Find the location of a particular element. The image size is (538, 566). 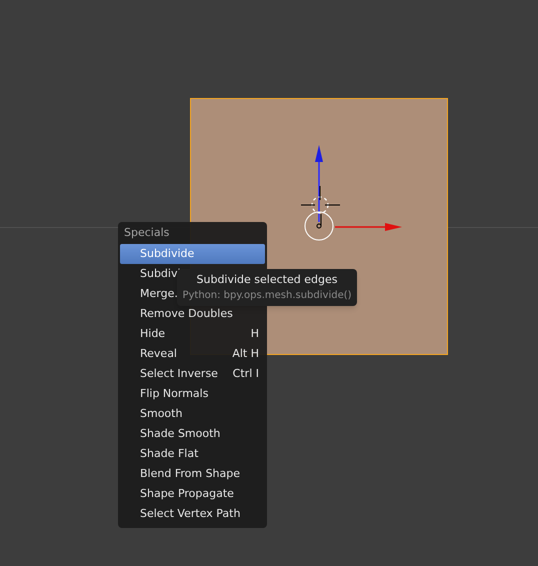

shortcut-label: Alt H is located at coordinates (245, 354).